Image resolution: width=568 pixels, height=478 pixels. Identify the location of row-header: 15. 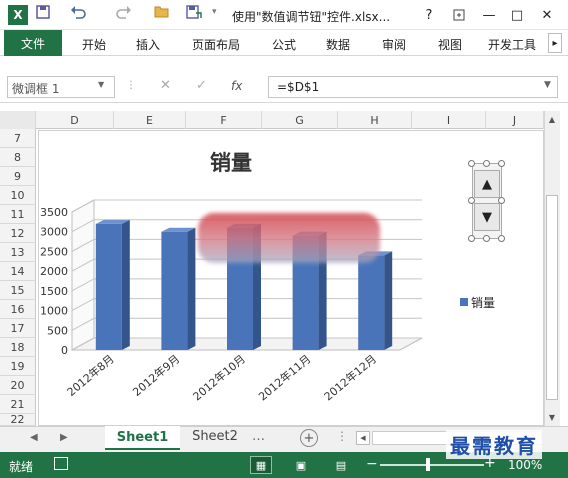
(18, 290).